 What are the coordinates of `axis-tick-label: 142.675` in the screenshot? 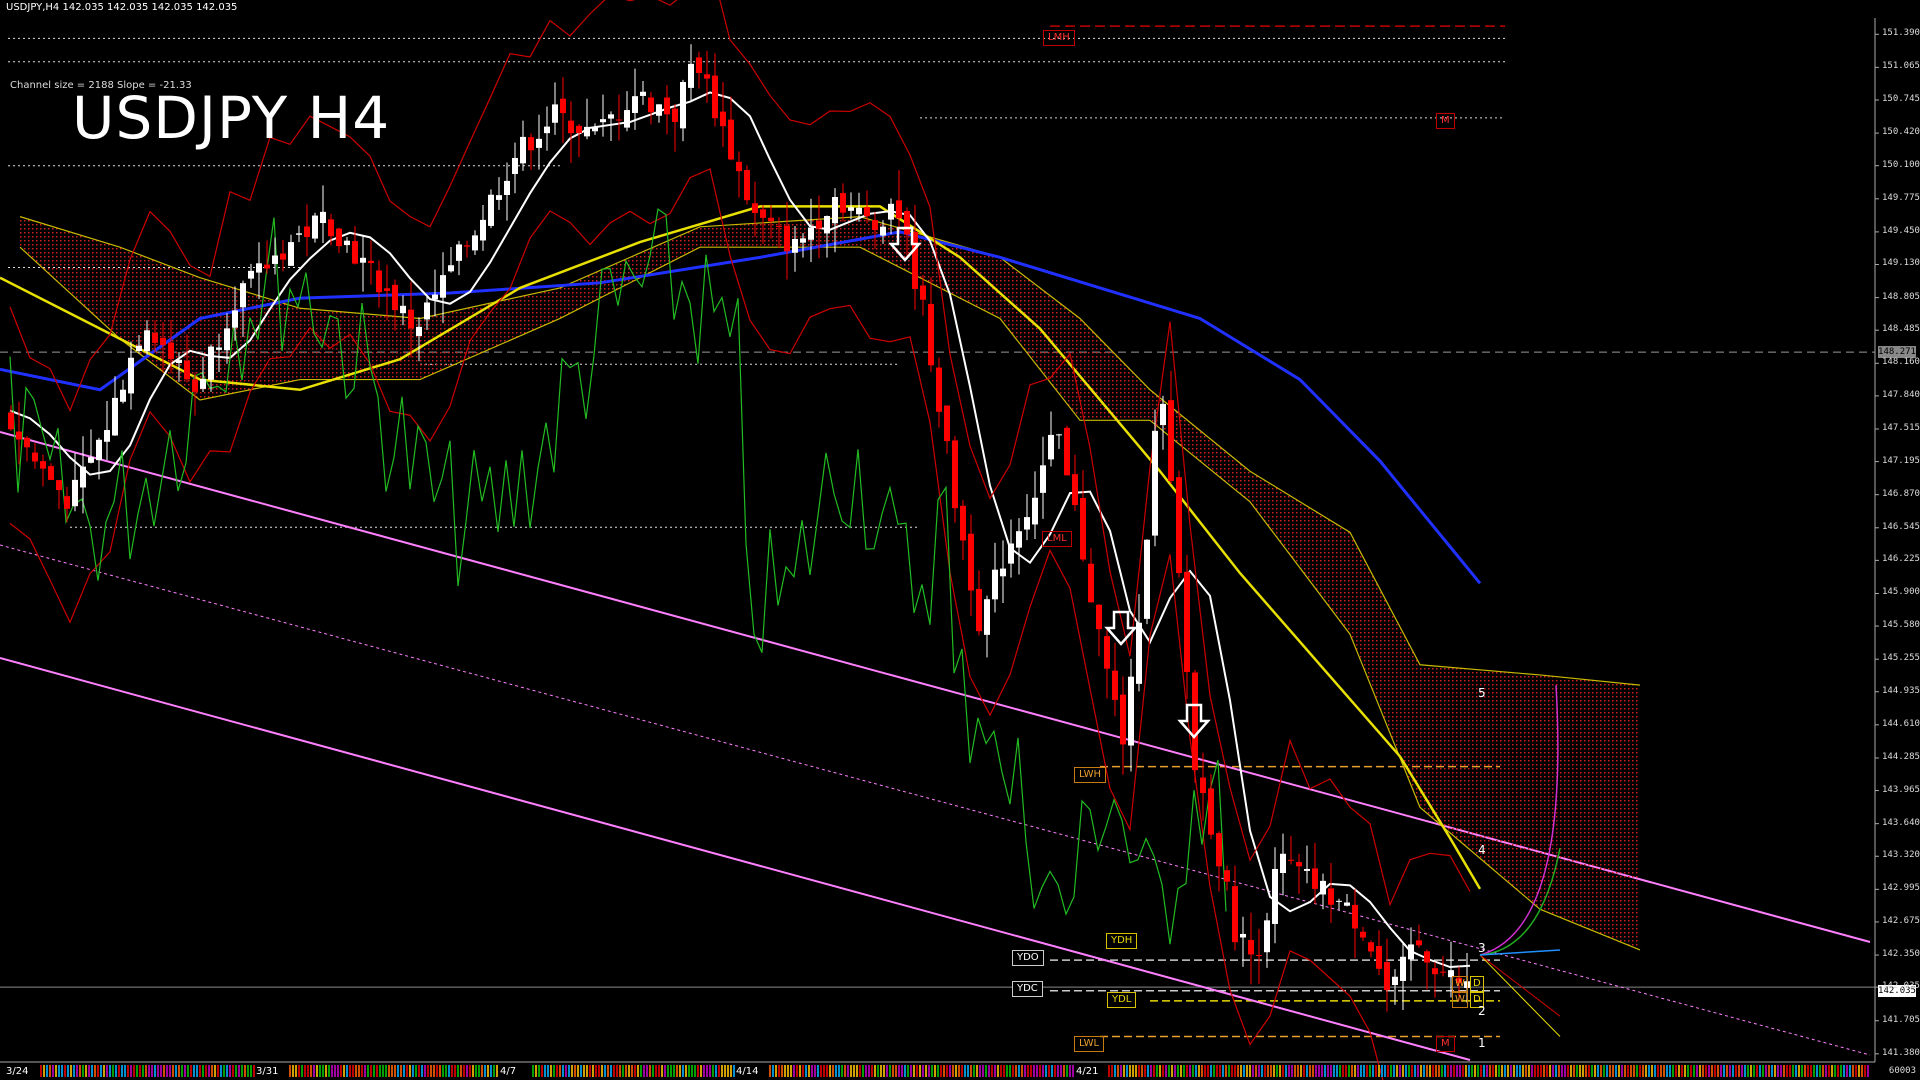 It's located at (1901, 920).